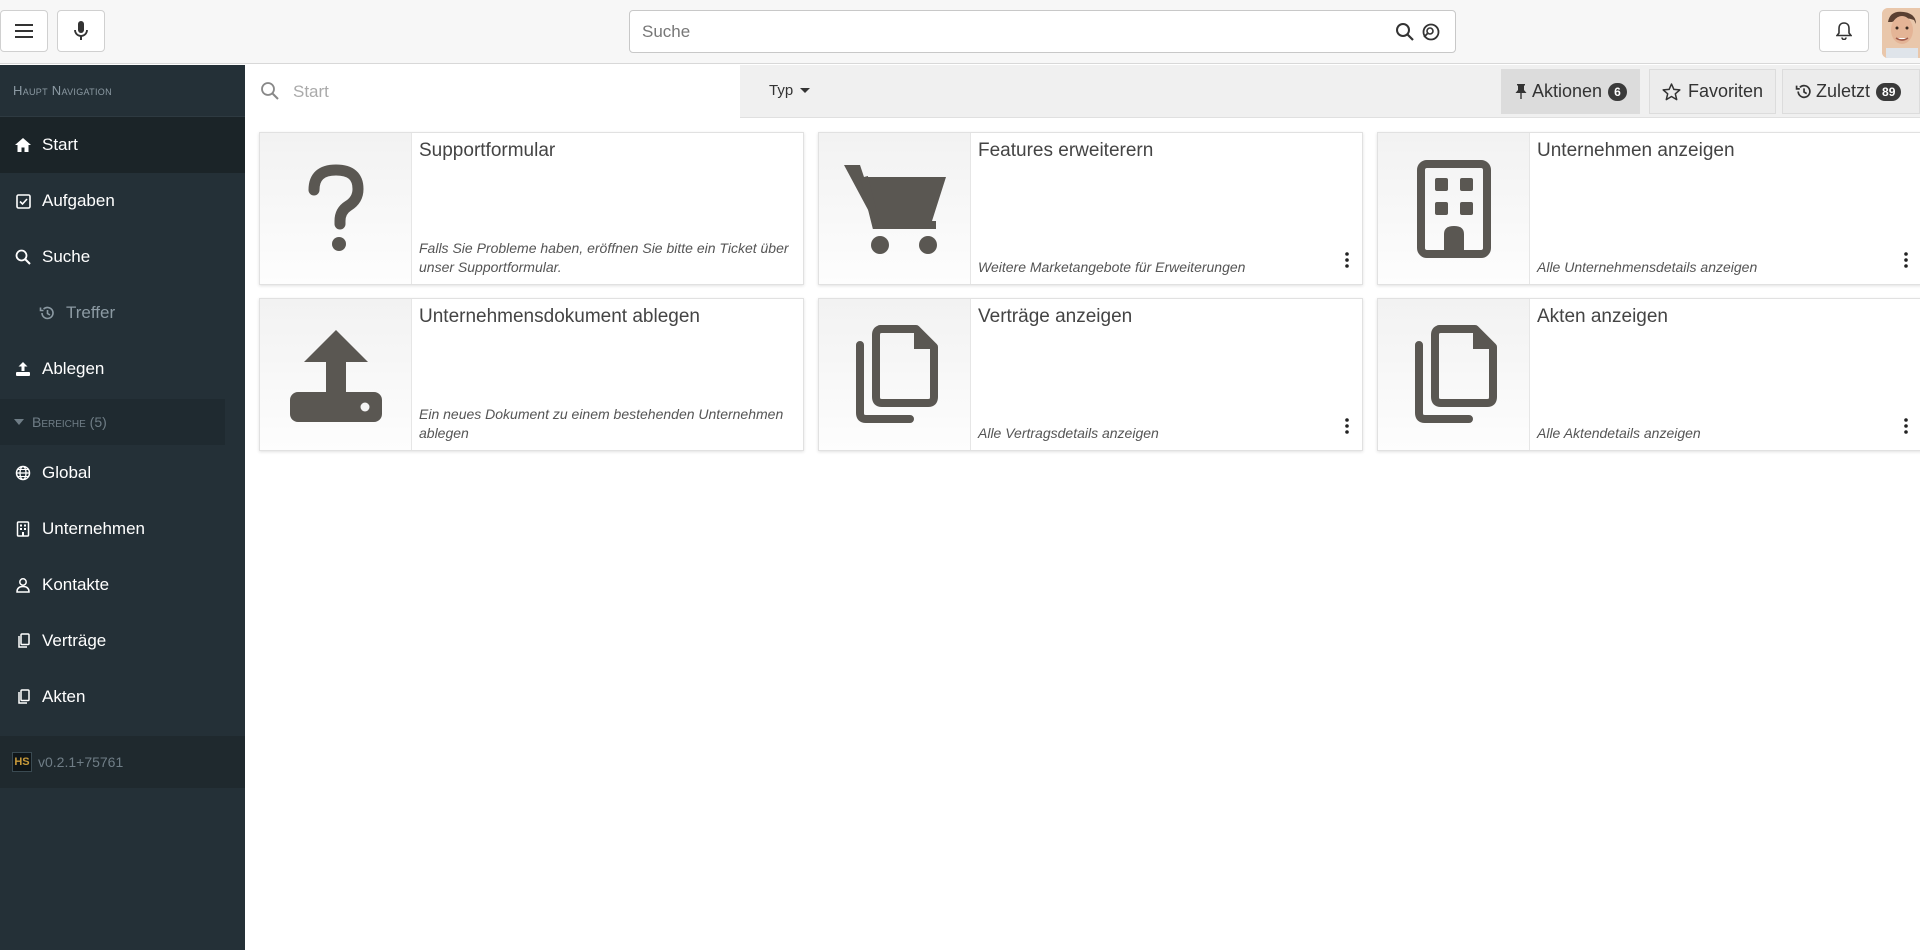  I want to click on type-dropdown: Typ, so click(790, 90).